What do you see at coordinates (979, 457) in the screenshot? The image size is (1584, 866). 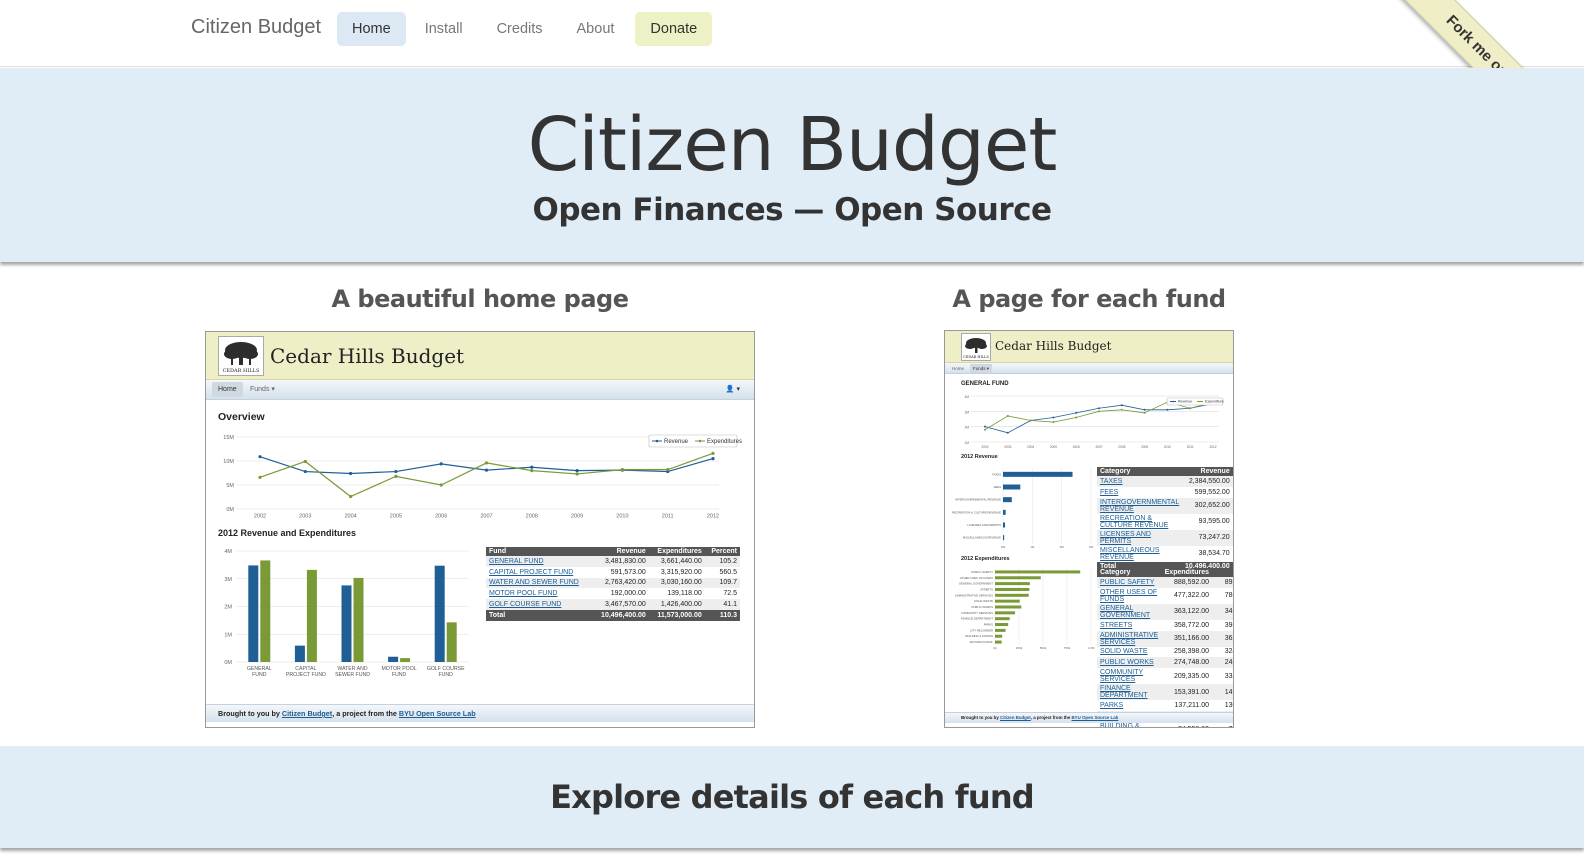 I see `fund-revenue-title: 2012 Revenue` at bounding box center [979, 457].